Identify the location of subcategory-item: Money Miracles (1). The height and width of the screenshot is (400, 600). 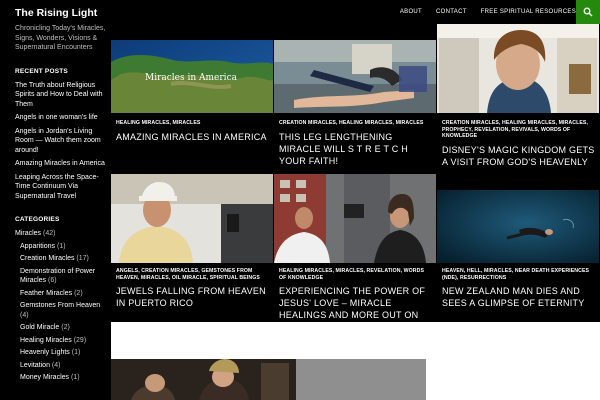
(65, 378).